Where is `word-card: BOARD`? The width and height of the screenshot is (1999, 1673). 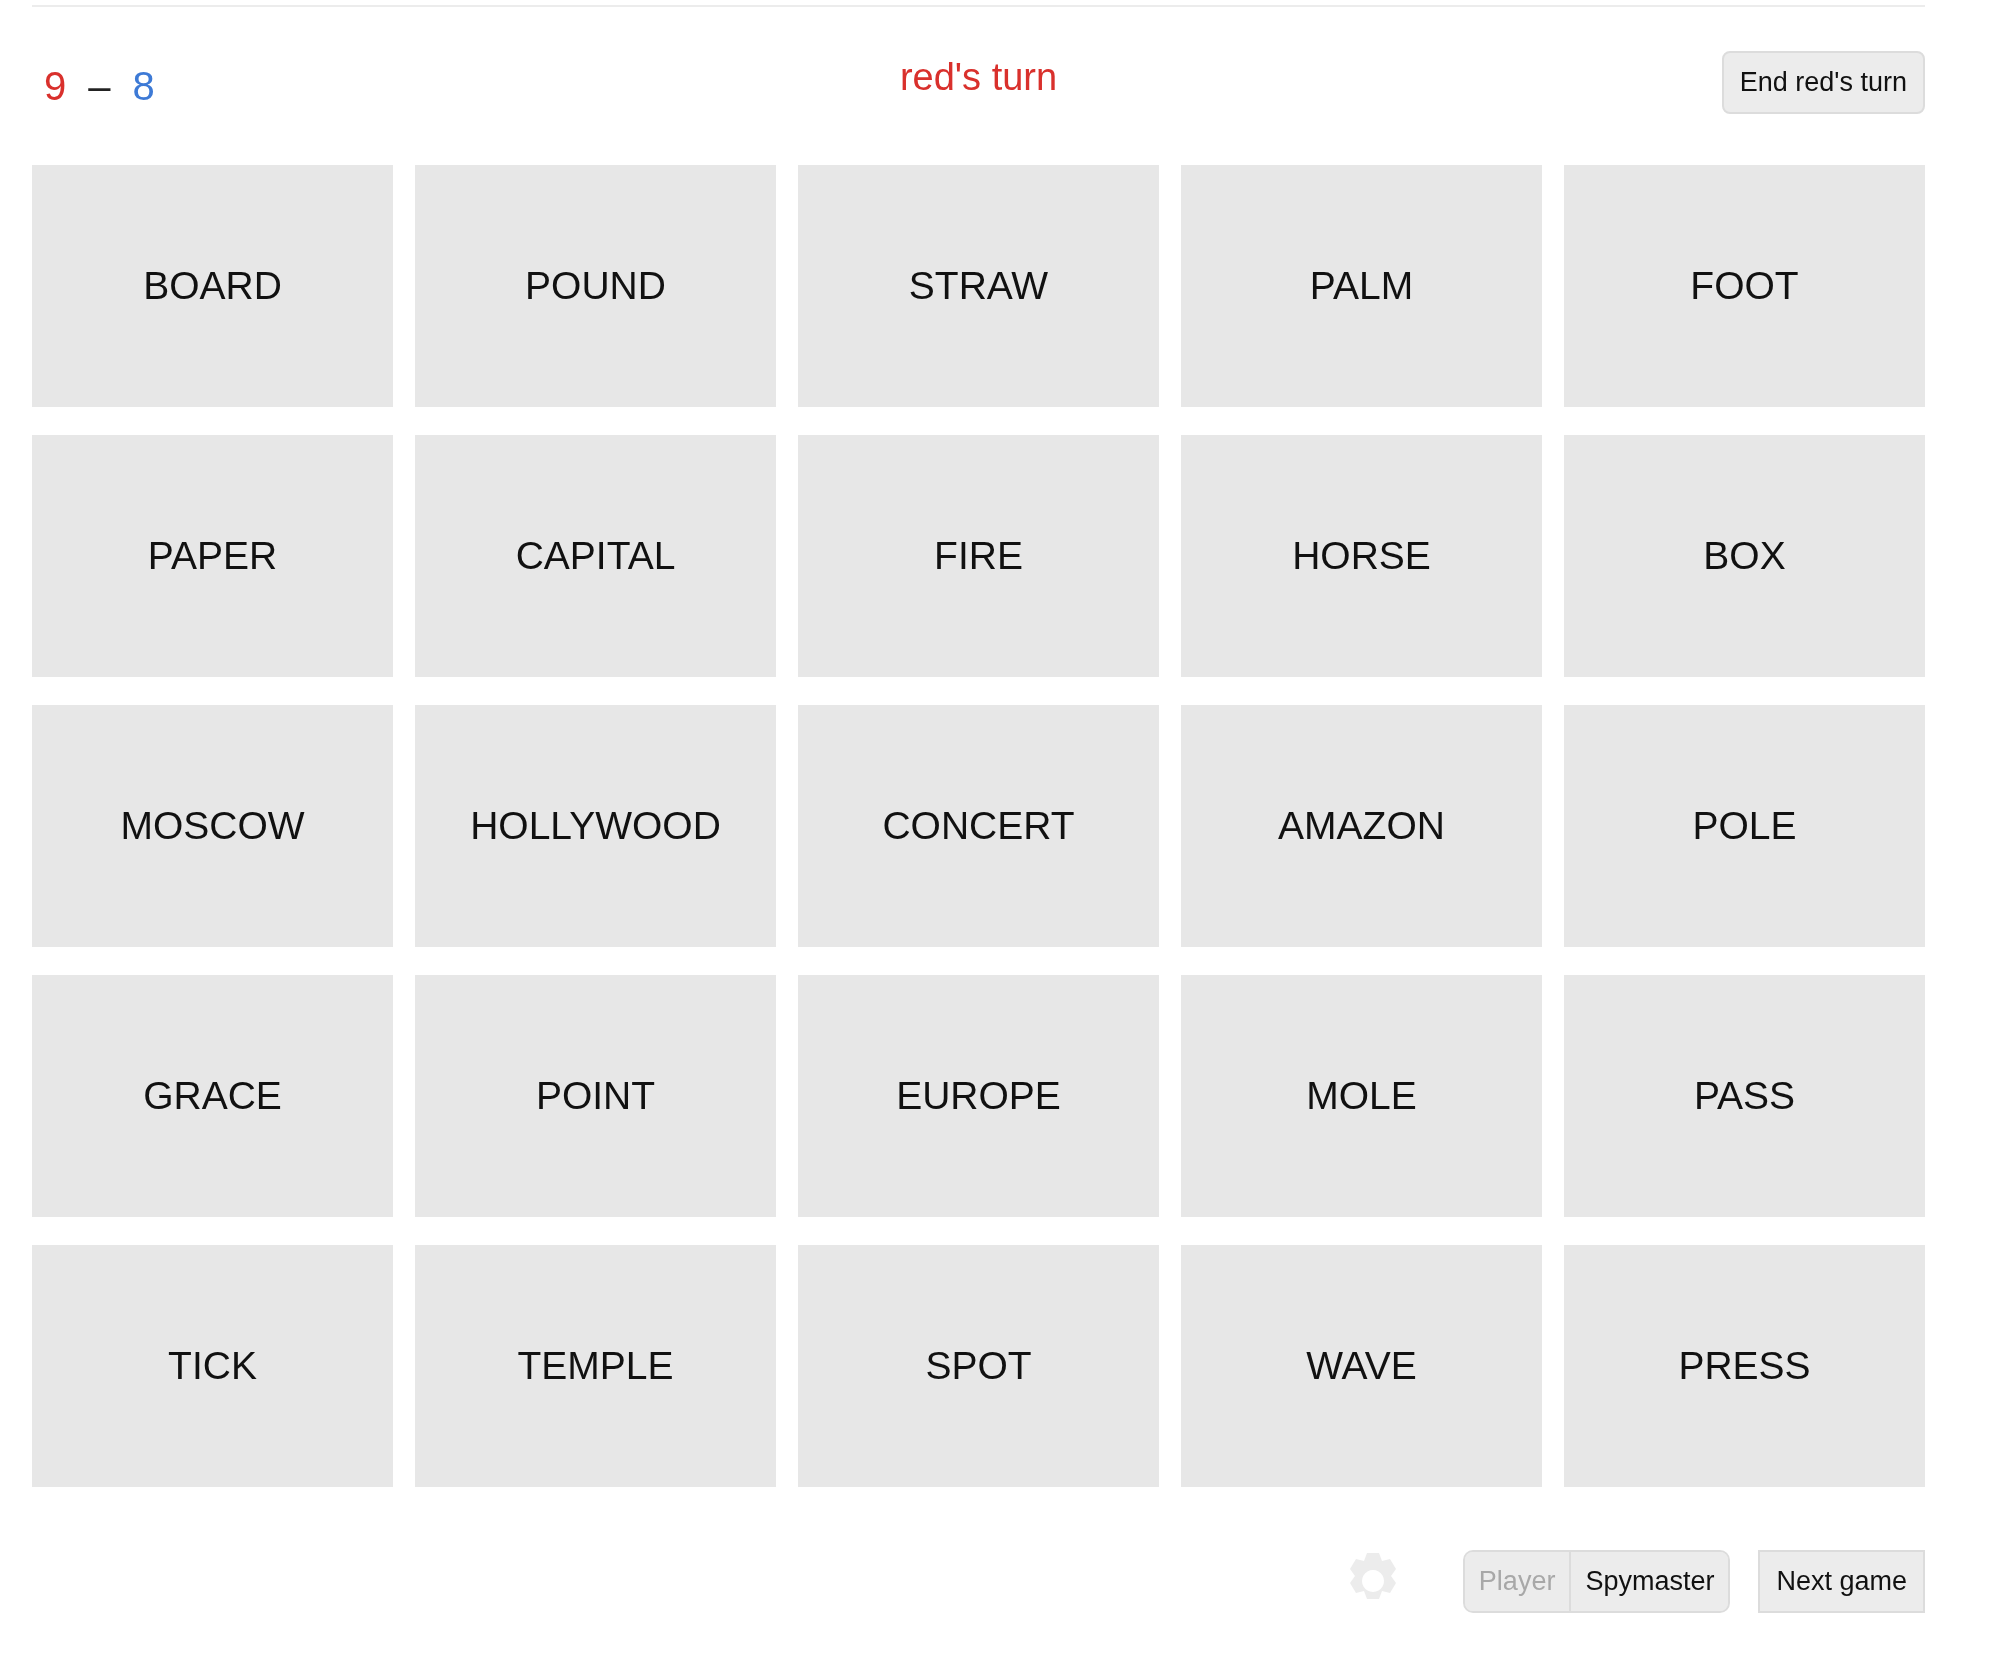 word-card: BOARD is located at coordinates (212, 286).